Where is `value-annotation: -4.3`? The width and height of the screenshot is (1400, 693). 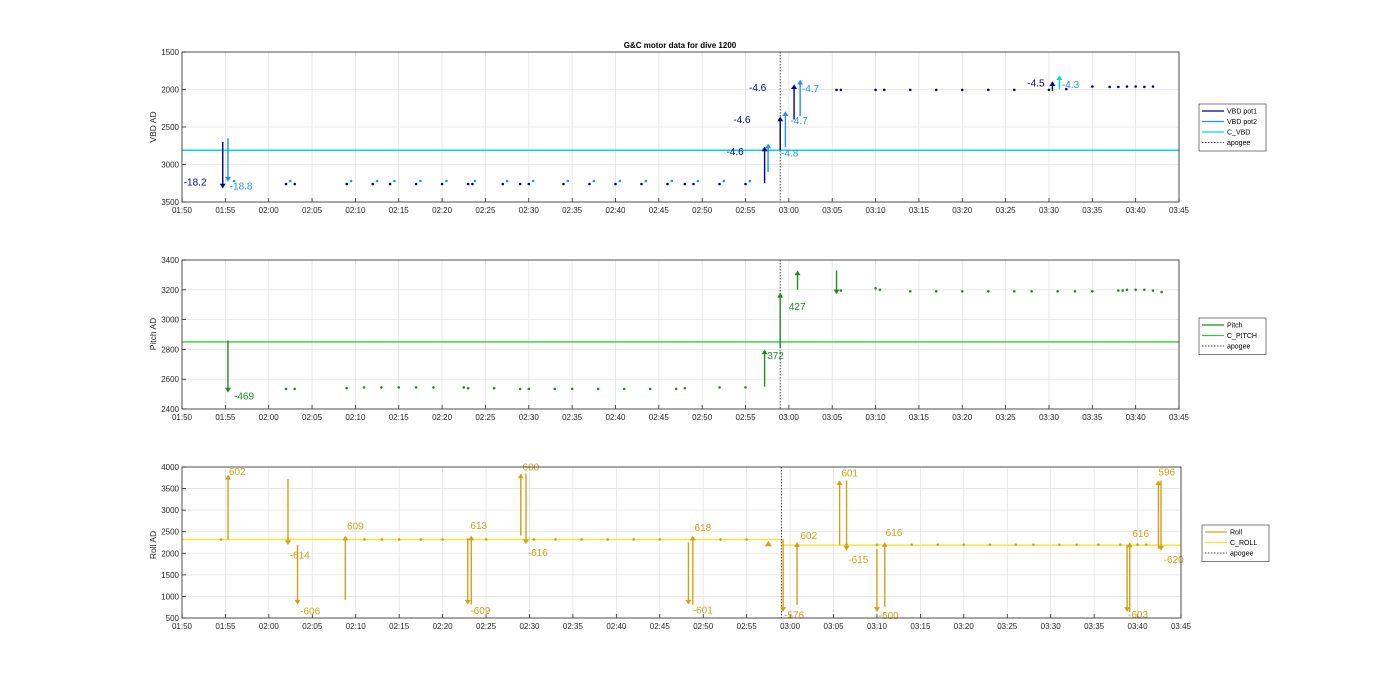
value-annotation: -4.3 is located at coordinates (1071, 85).